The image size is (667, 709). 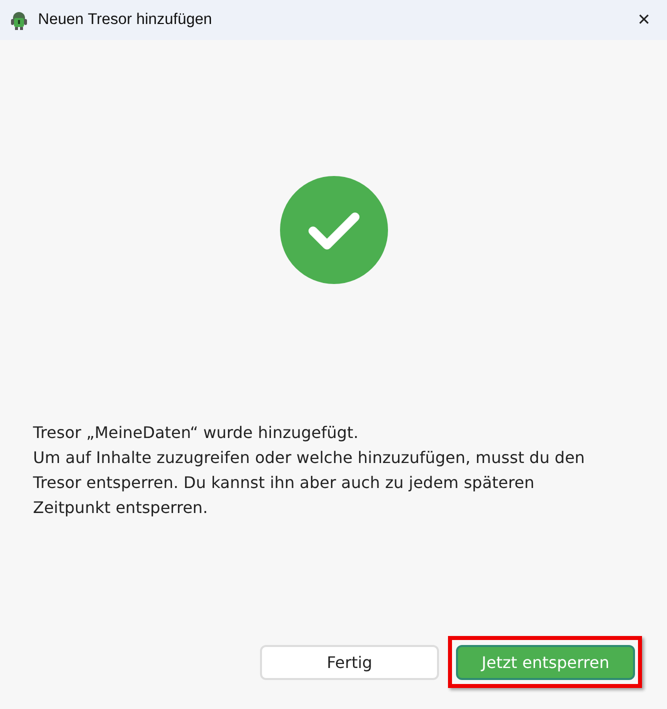 I want to click on message-text: Um auf Inhalte zuzugreifen oder welche hinzuzufügen, musst du den Tresor entsperren. Du kannst ihn aber auch zu jedem späteren Zeitpunkt entsperren., so click(x=309, y=483).